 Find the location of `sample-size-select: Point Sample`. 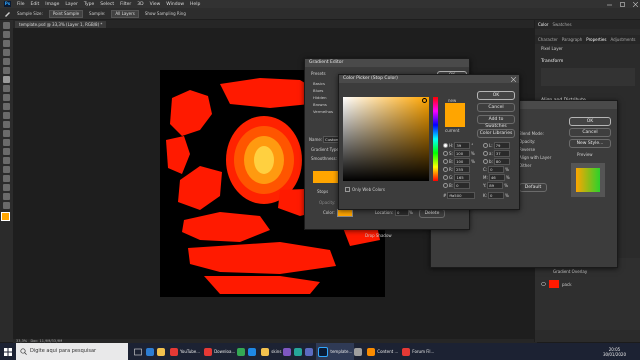

sample-size-select: Point Sample is located at coordinates (66, 13).